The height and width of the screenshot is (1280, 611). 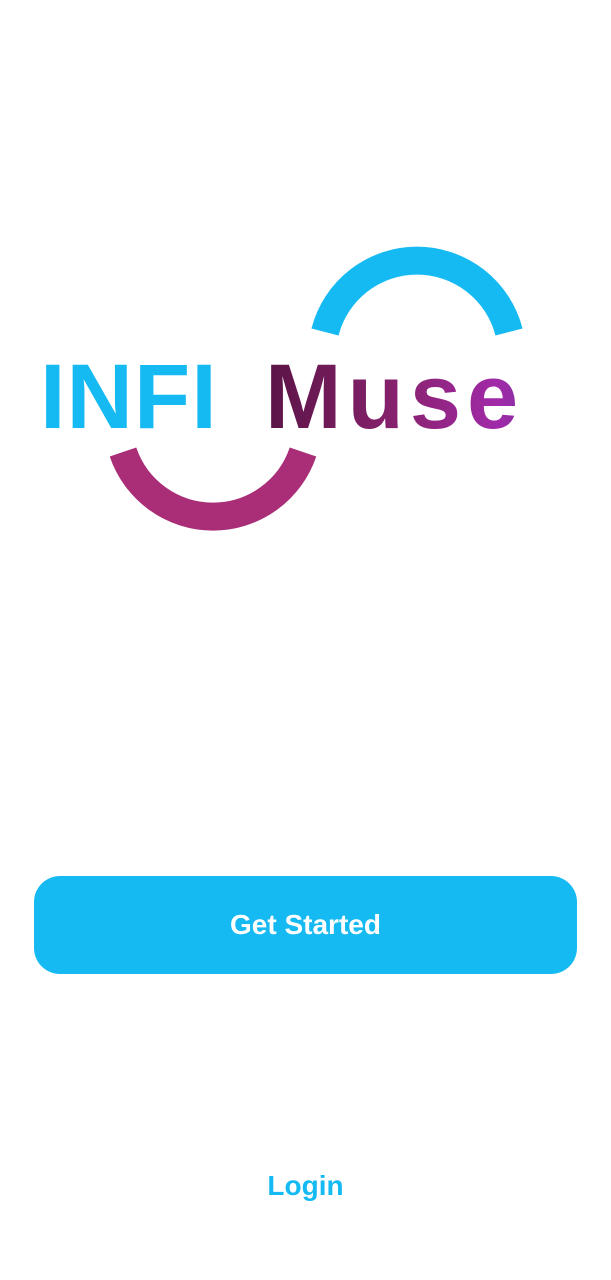 I want to click on blue-arc-shape, so click(x=417, y=291).